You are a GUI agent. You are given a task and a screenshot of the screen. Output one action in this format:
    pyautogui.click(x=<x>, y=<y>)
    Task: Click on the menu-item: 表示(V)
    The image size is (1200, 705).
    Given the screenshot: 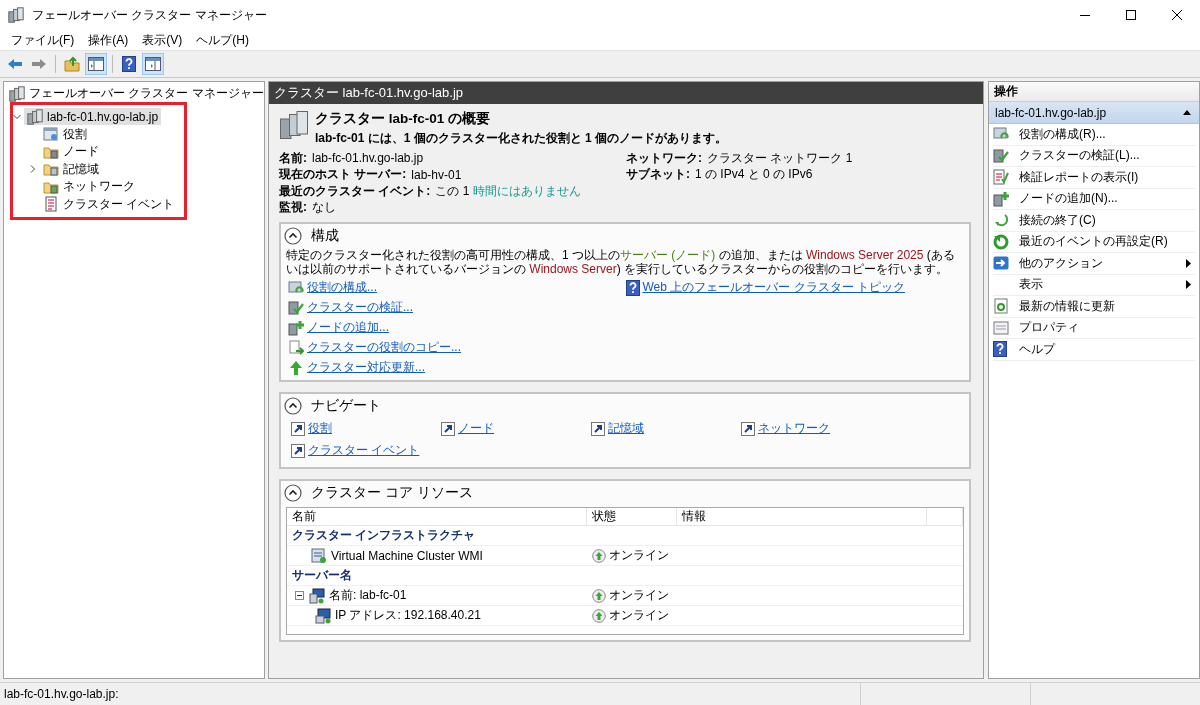 What is the action you would take?
    pyautogui.click(x=162, y=40)
    